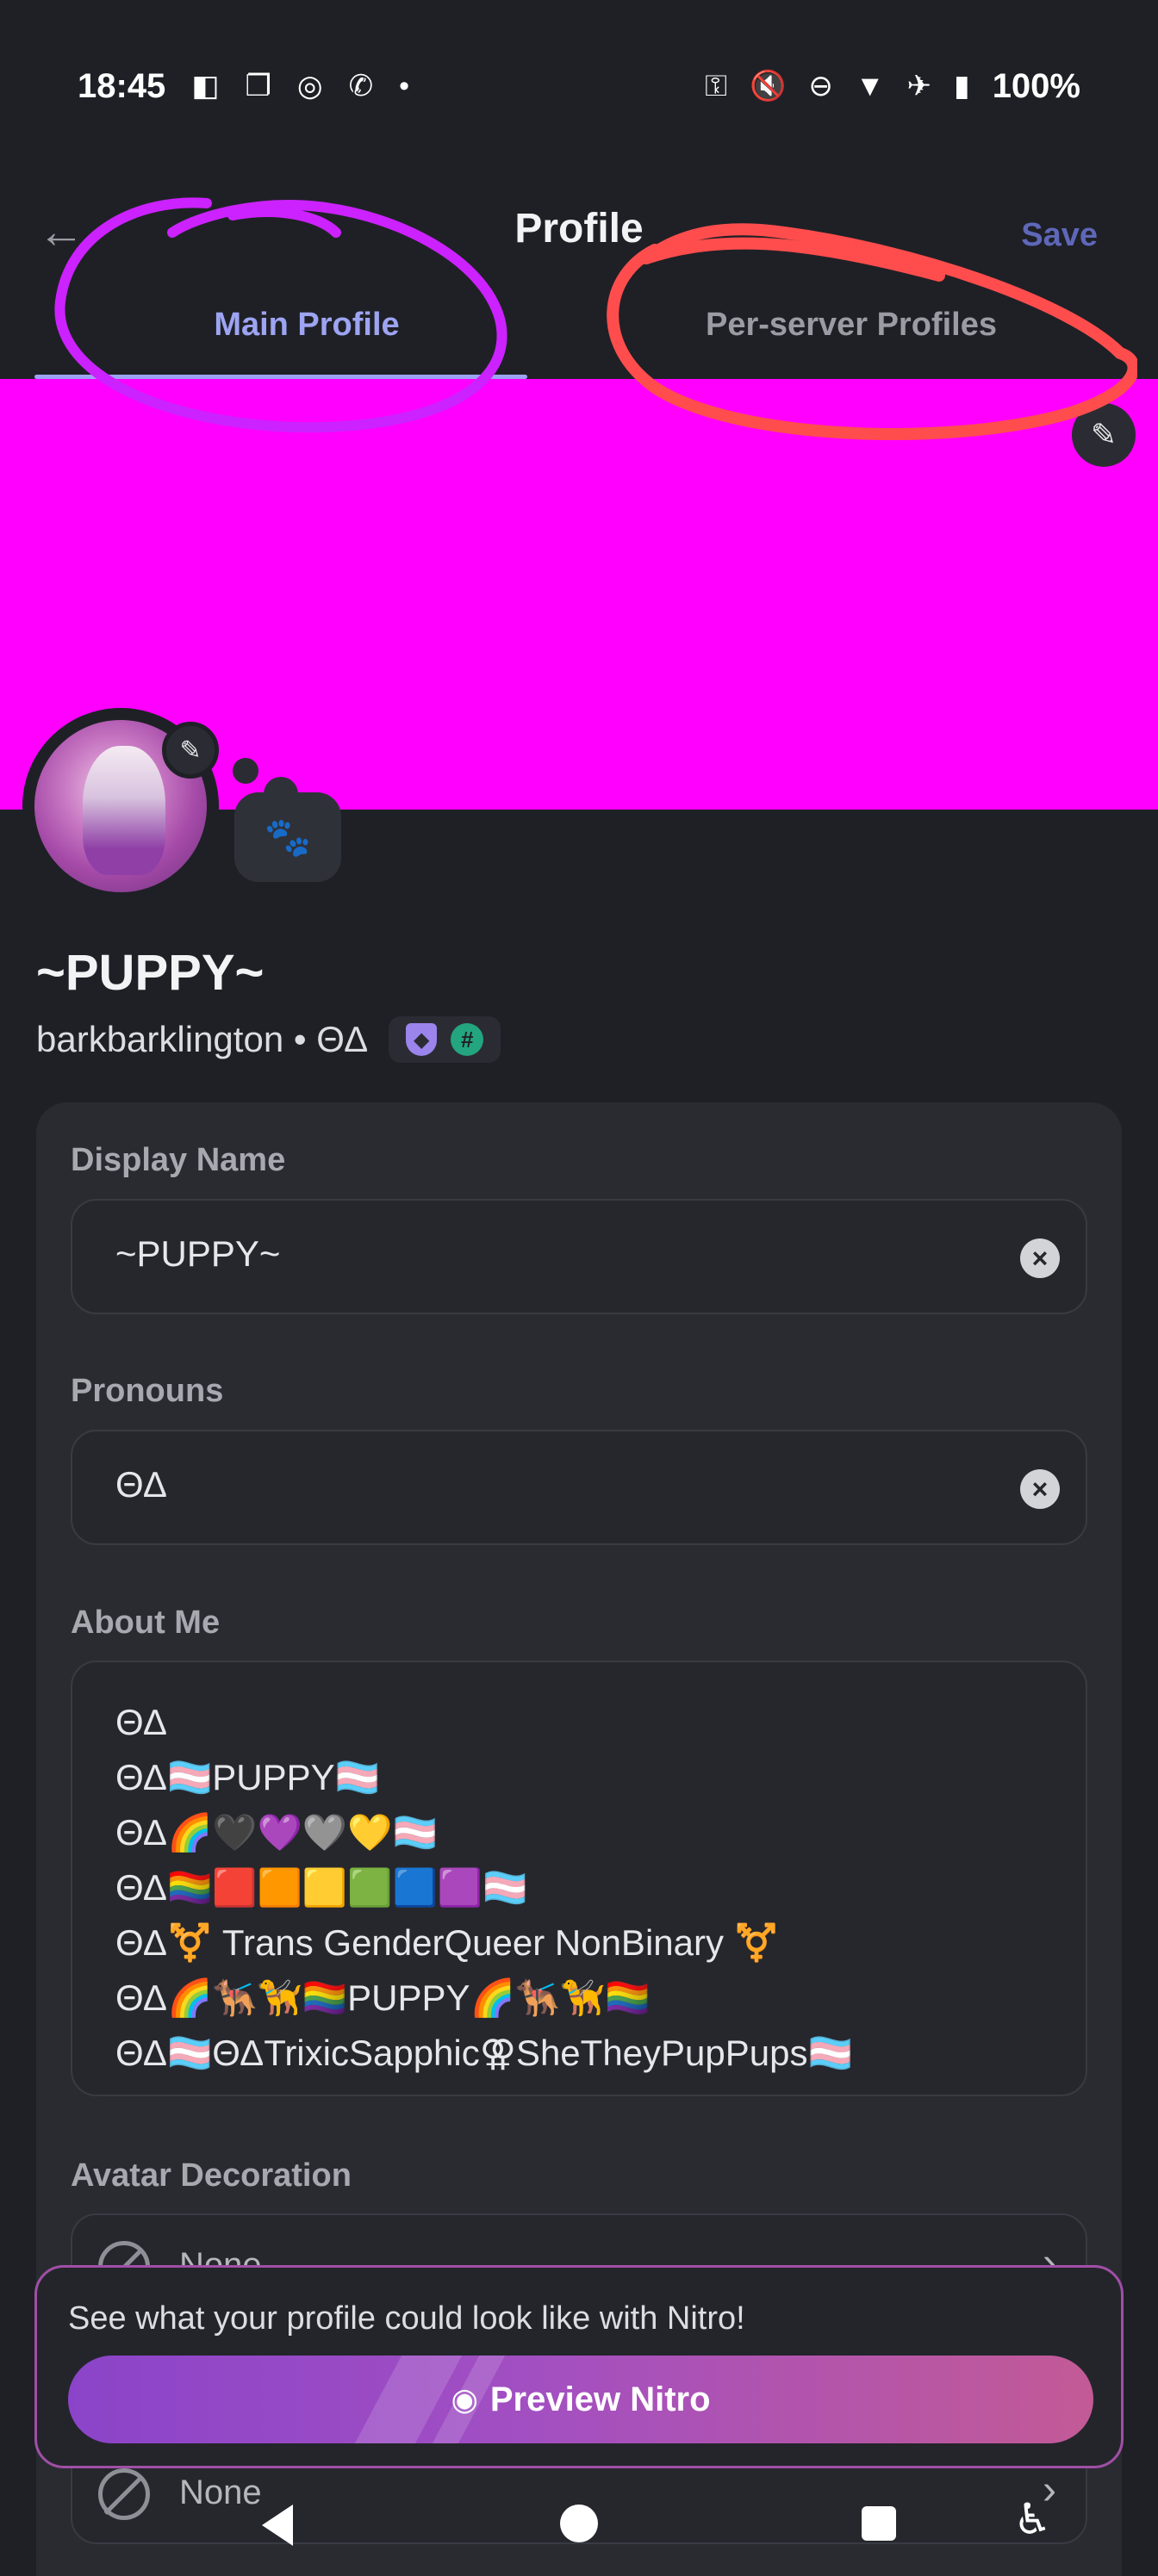 The height and width of the screenshot is (2576, 1158). I want to click on chrome-icon: ◎, so click(309, 86).